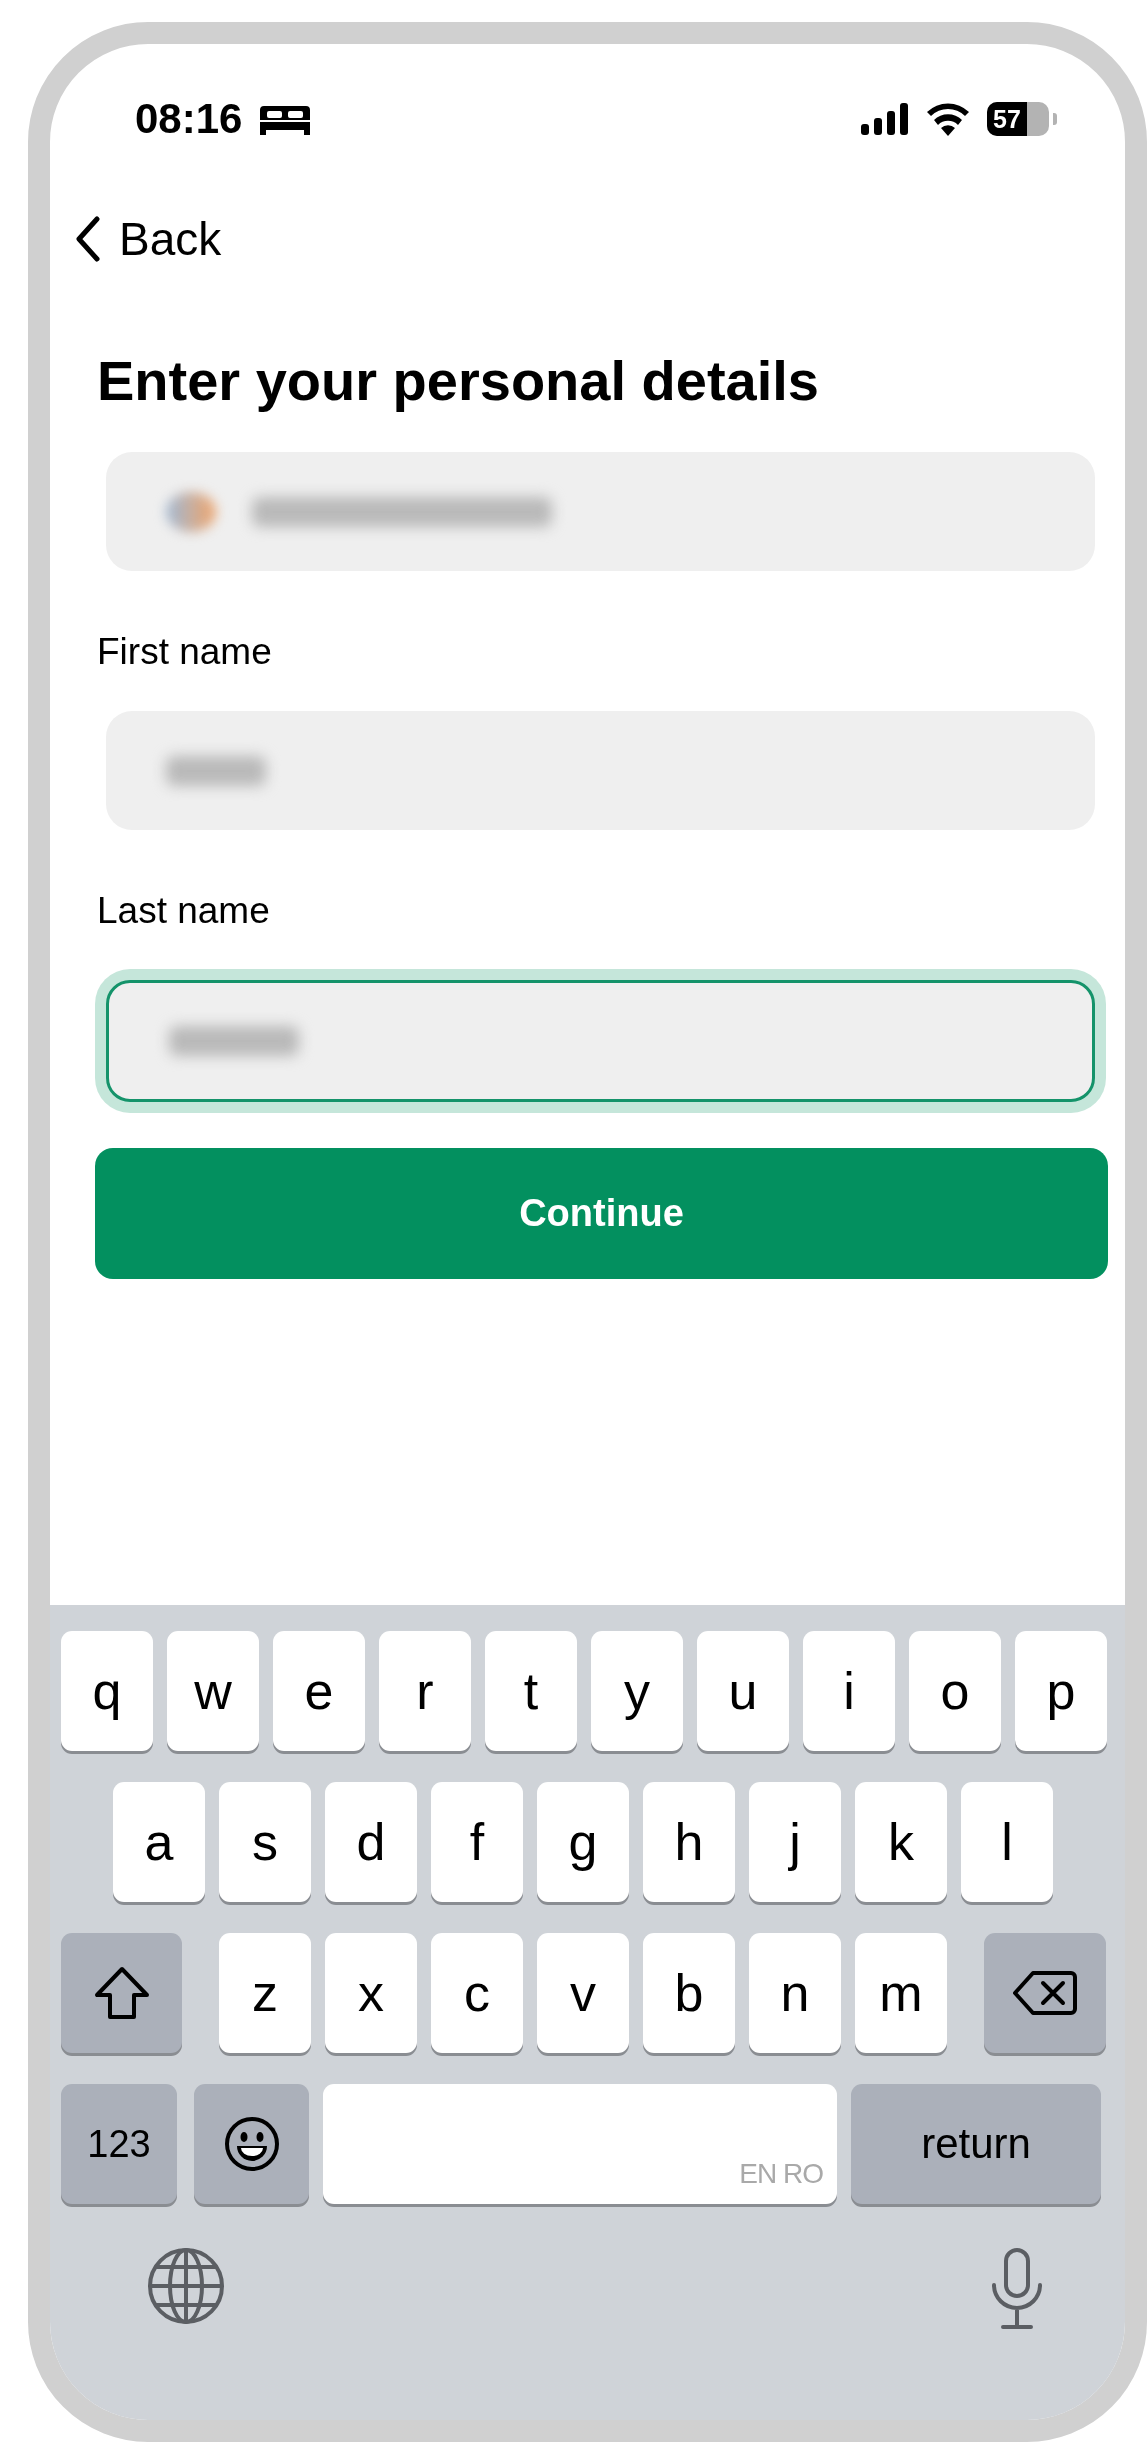  Describe the element at coordinates (901, 1842) in the screenshot. I see `letter-key: k` at that location.